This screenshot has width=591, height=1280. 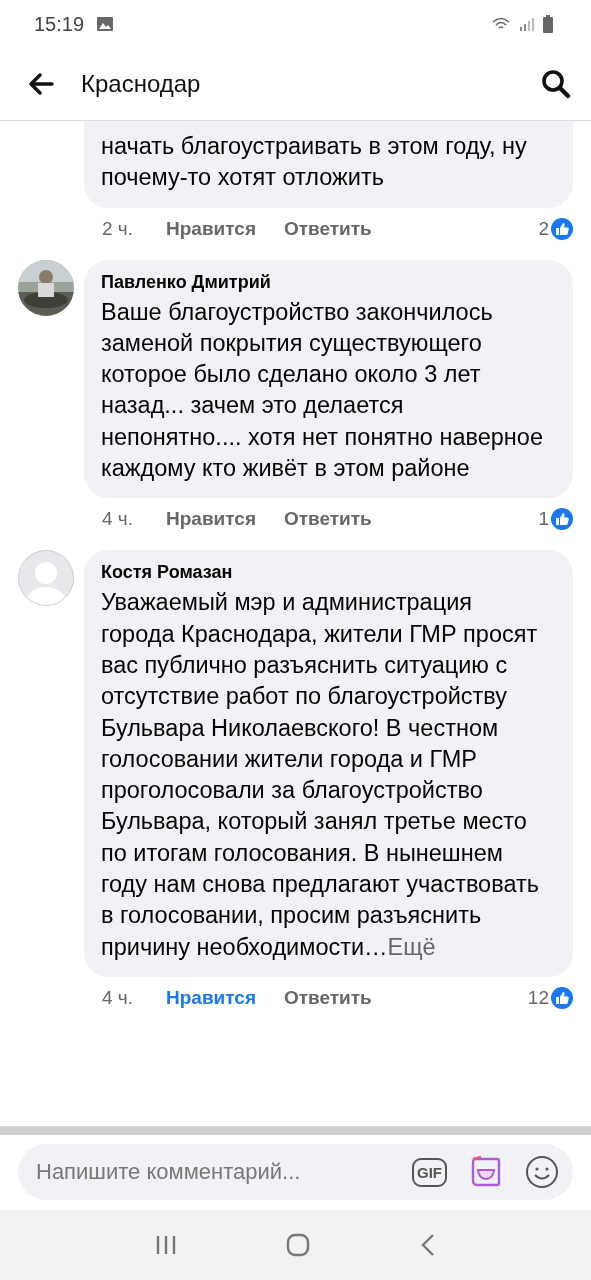 What do you see at coordinates (325, 282) in the screenshot?
I see `comment-author: Павленко Дмитрий` at bounding box center [325, 282].